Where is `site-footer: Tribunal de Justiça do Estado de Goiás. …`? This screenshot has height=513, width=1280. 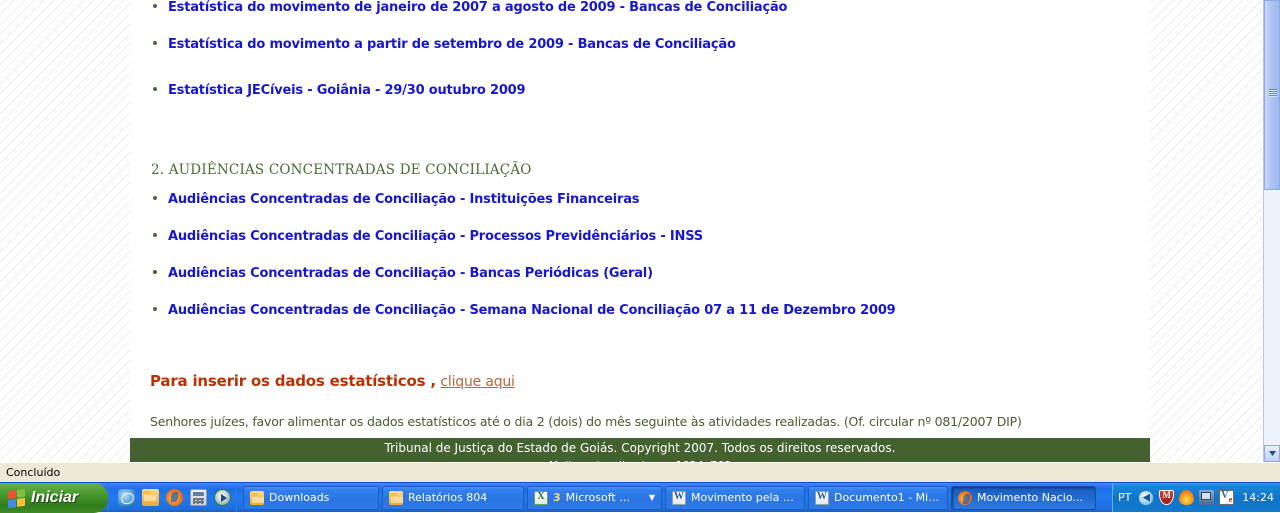
site-footer: Tribunal de Justiça do Estado de Goiás. … is located at coordinates (640, 450).